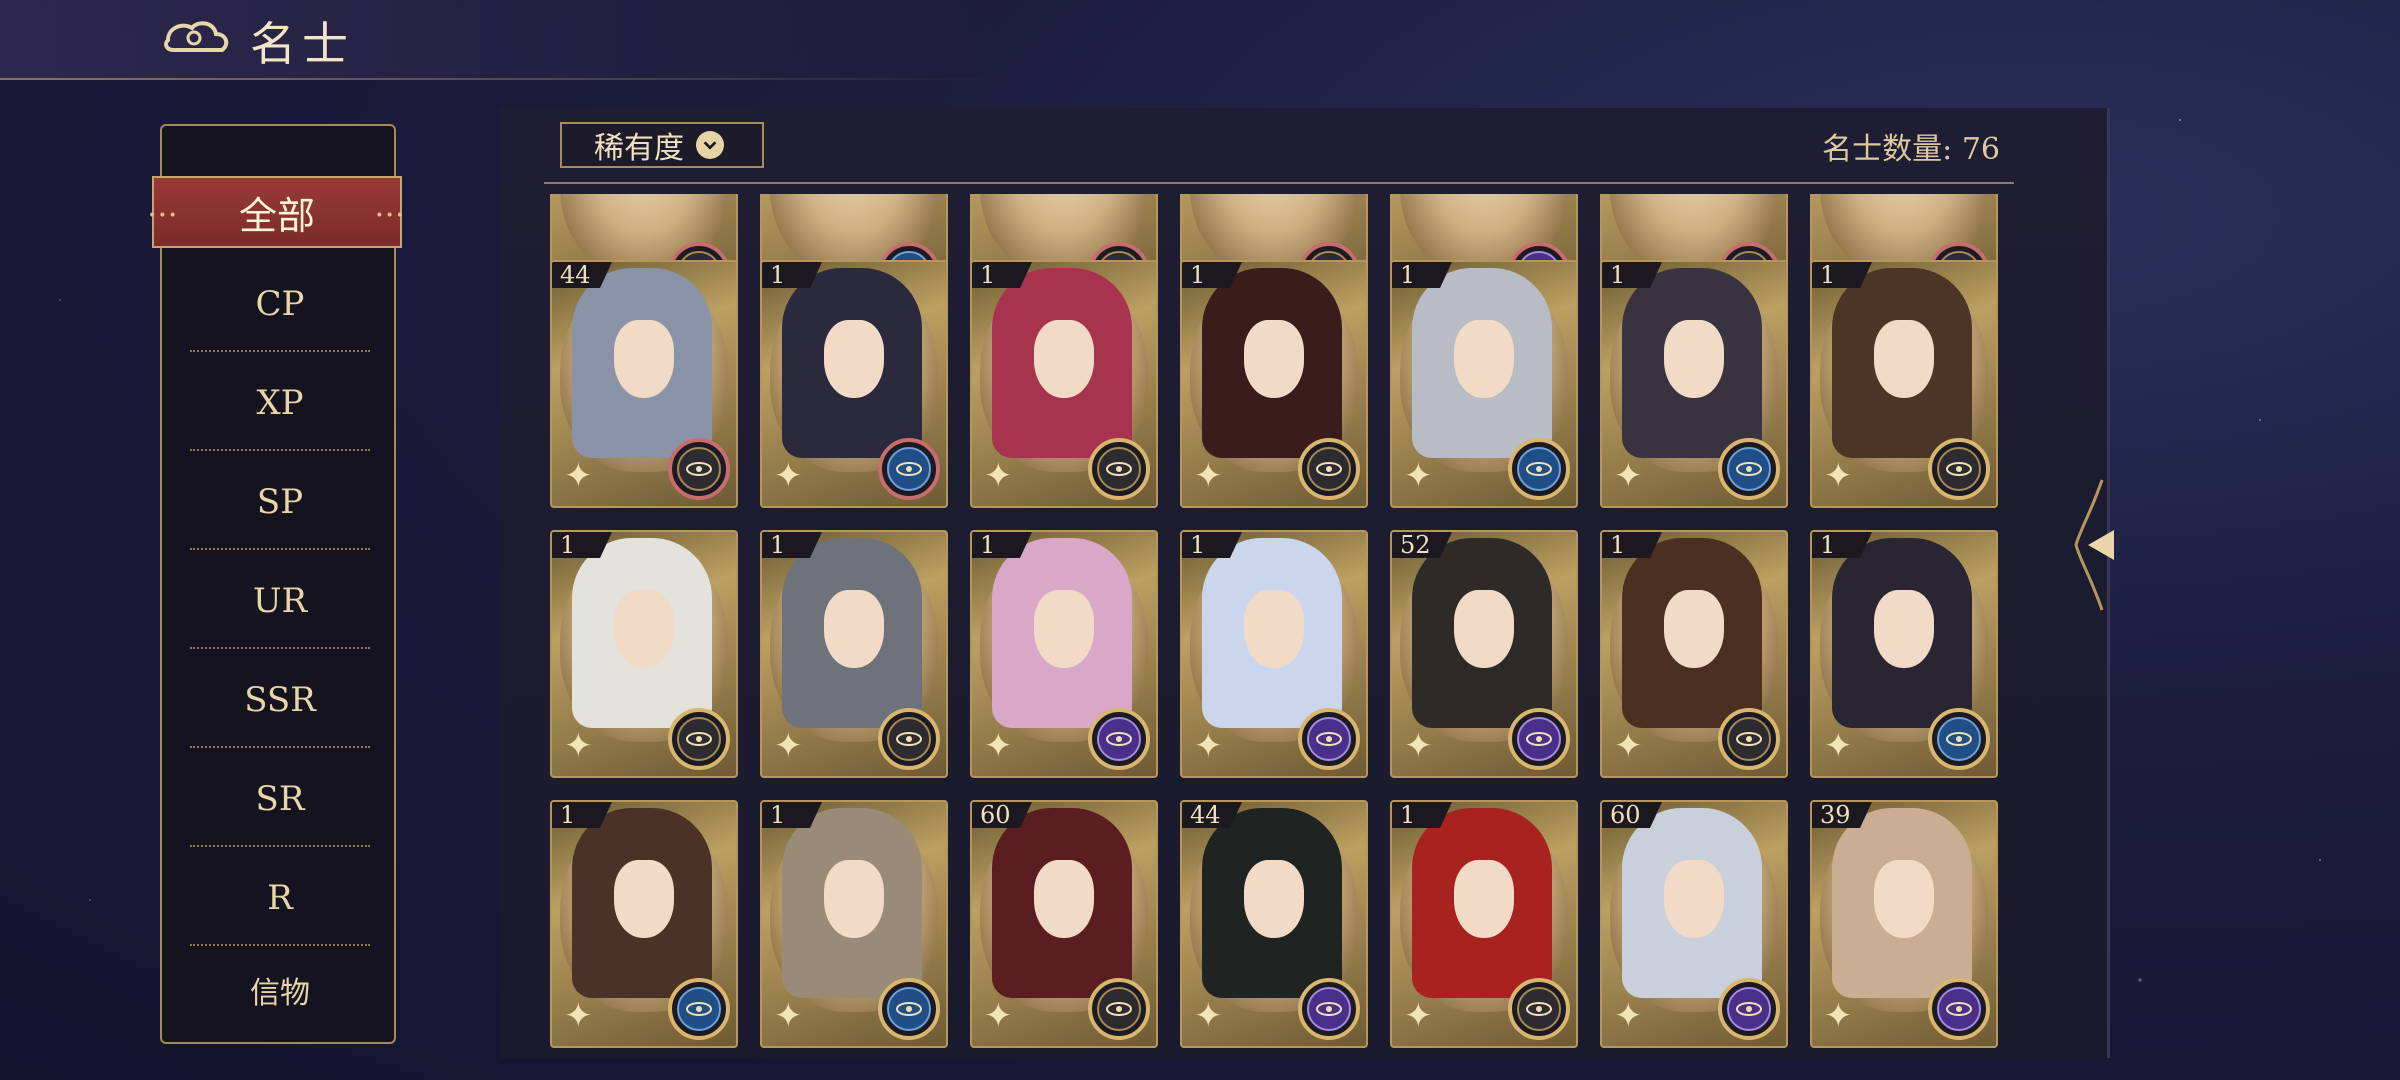  I want to click on sidebar-item-label: SSR, so click(280, 700).